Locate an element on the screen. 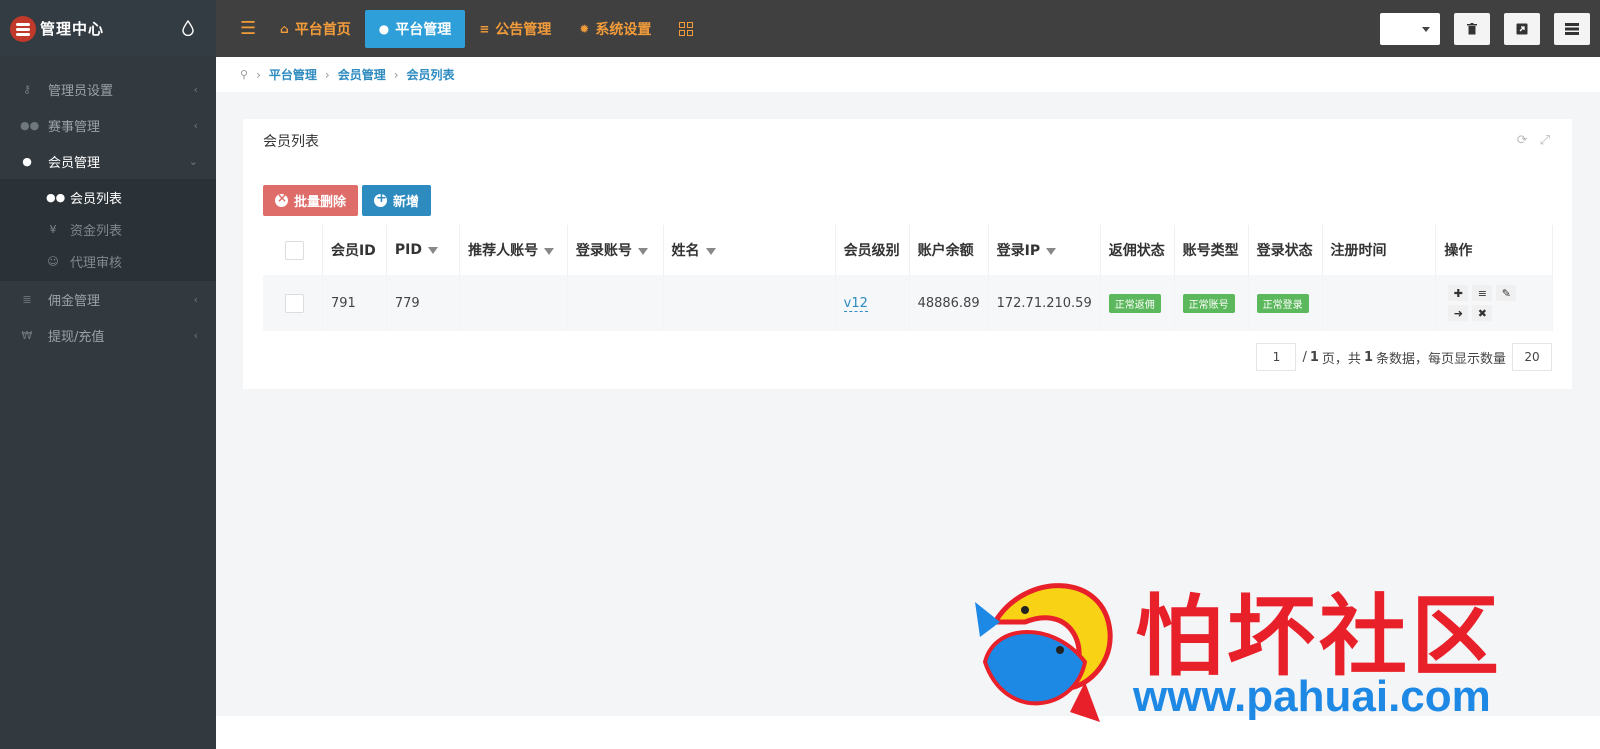 This screenshot has width=1600, height=749. sidebar-subitem-agent-review: ☺ 代理审核 is located at coordinates (108, 261).